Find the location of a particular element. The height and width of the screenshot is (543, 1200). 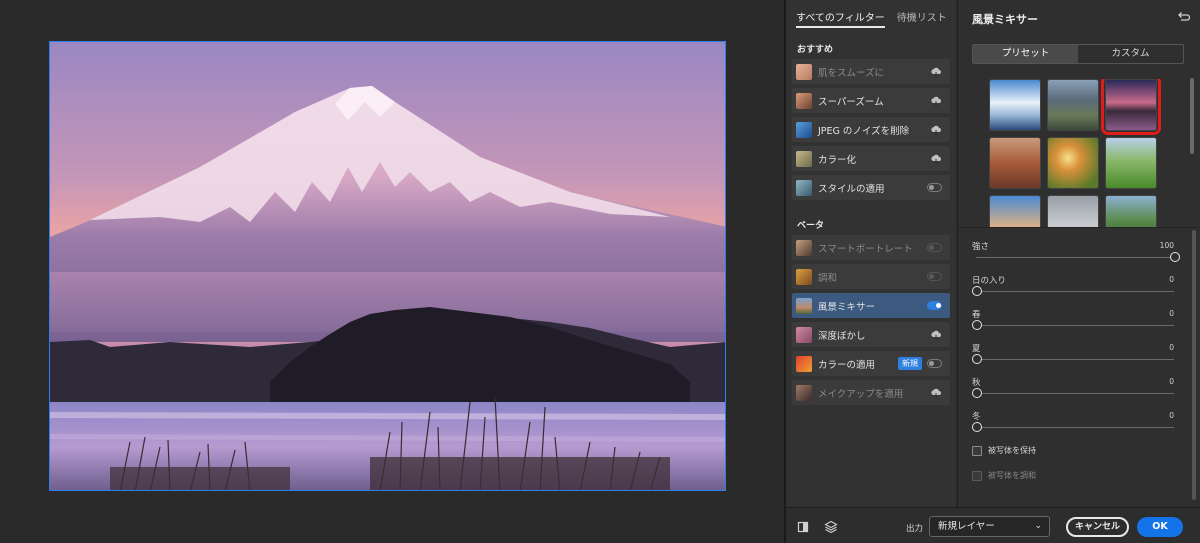

colorize-thumb-icon is located at coordinates (804, 158).